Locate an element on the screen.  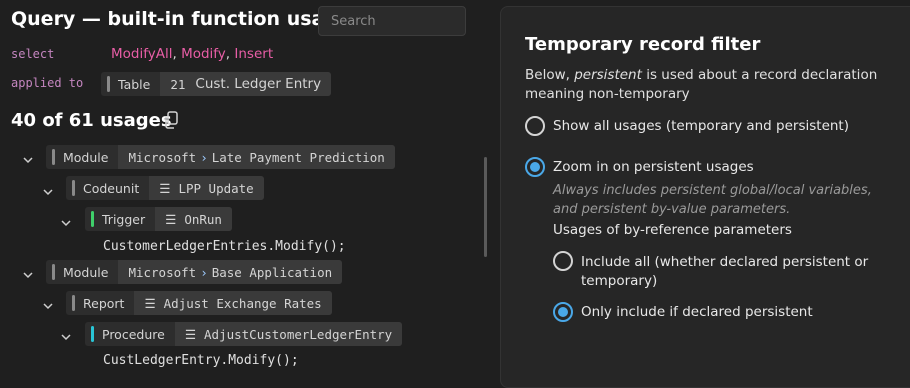
node-kind-label: Report is located at coordinates (104, 303).